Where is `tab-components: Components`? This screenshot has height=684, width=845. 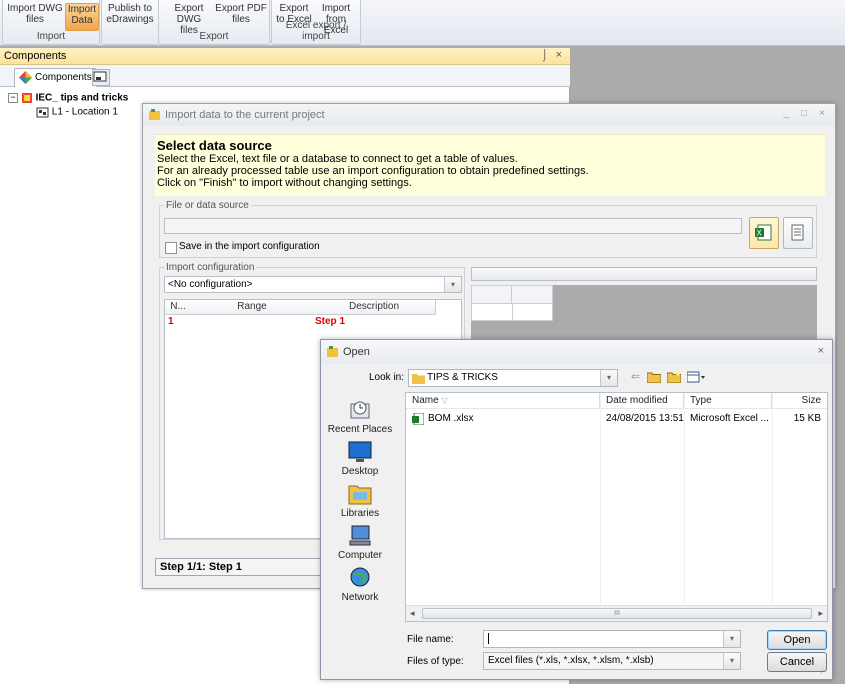 tab-components: Components is located at coordinates (55, 77).